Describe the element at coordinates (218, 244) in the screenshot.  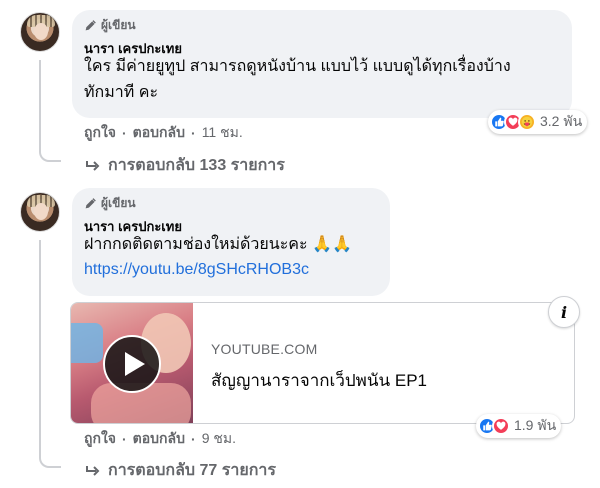
I see `comment-text: ฝากกดติดตามช่องใหม่ด้วยนะคะ 🙏🙏` at that location.